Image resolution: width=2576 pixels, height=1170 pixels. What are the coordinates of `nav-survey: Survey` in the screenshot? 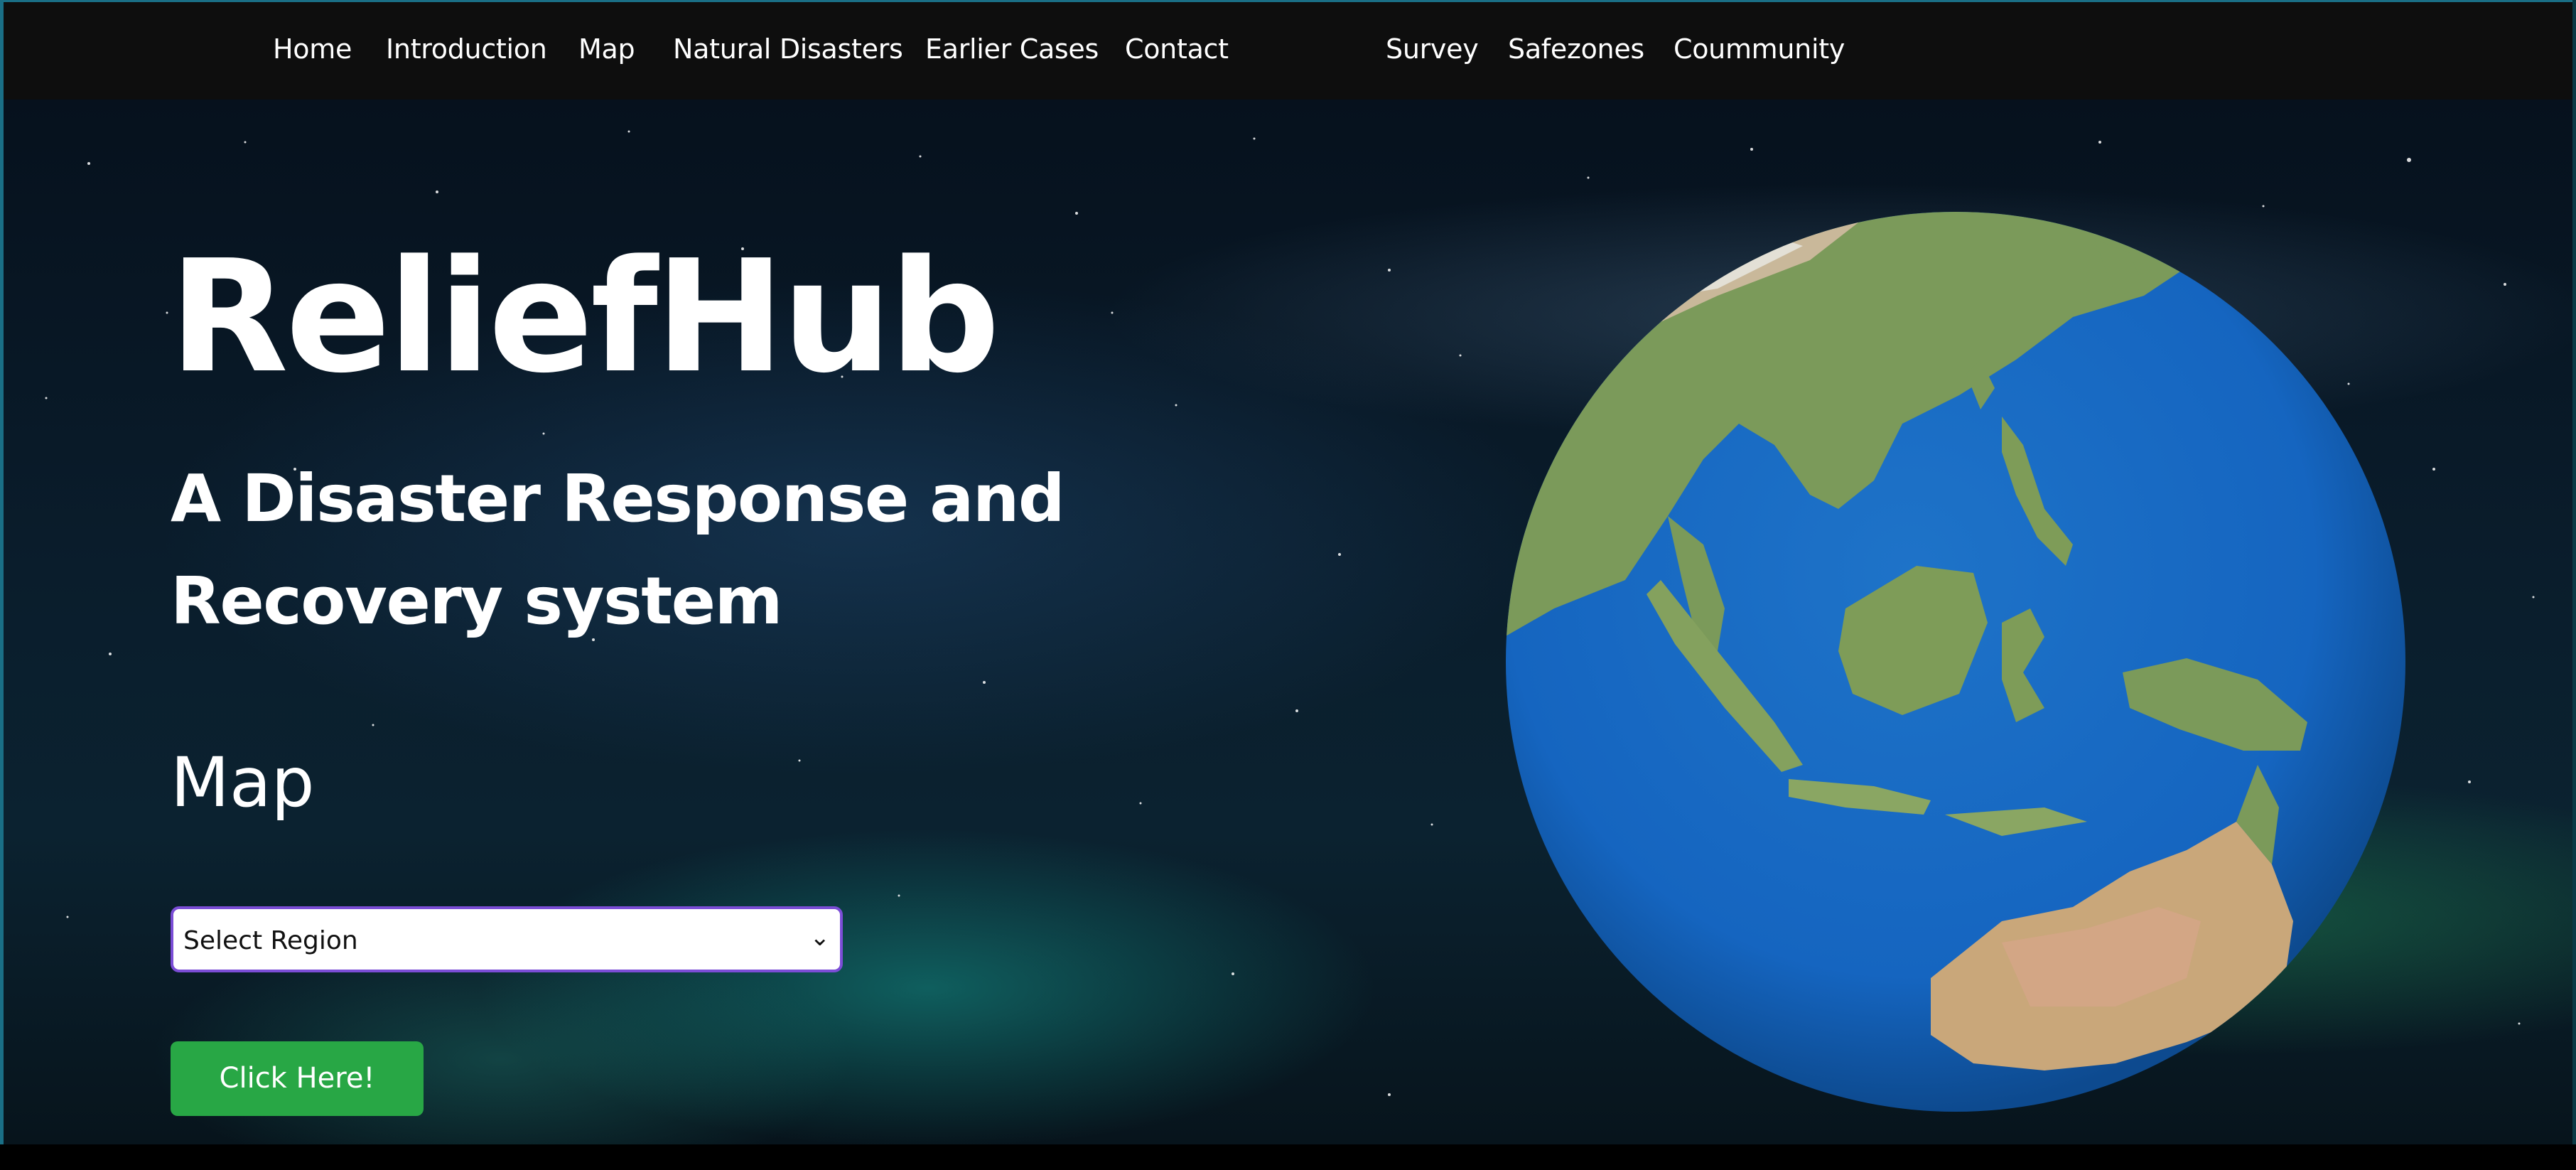 It's located at (1432, 49).